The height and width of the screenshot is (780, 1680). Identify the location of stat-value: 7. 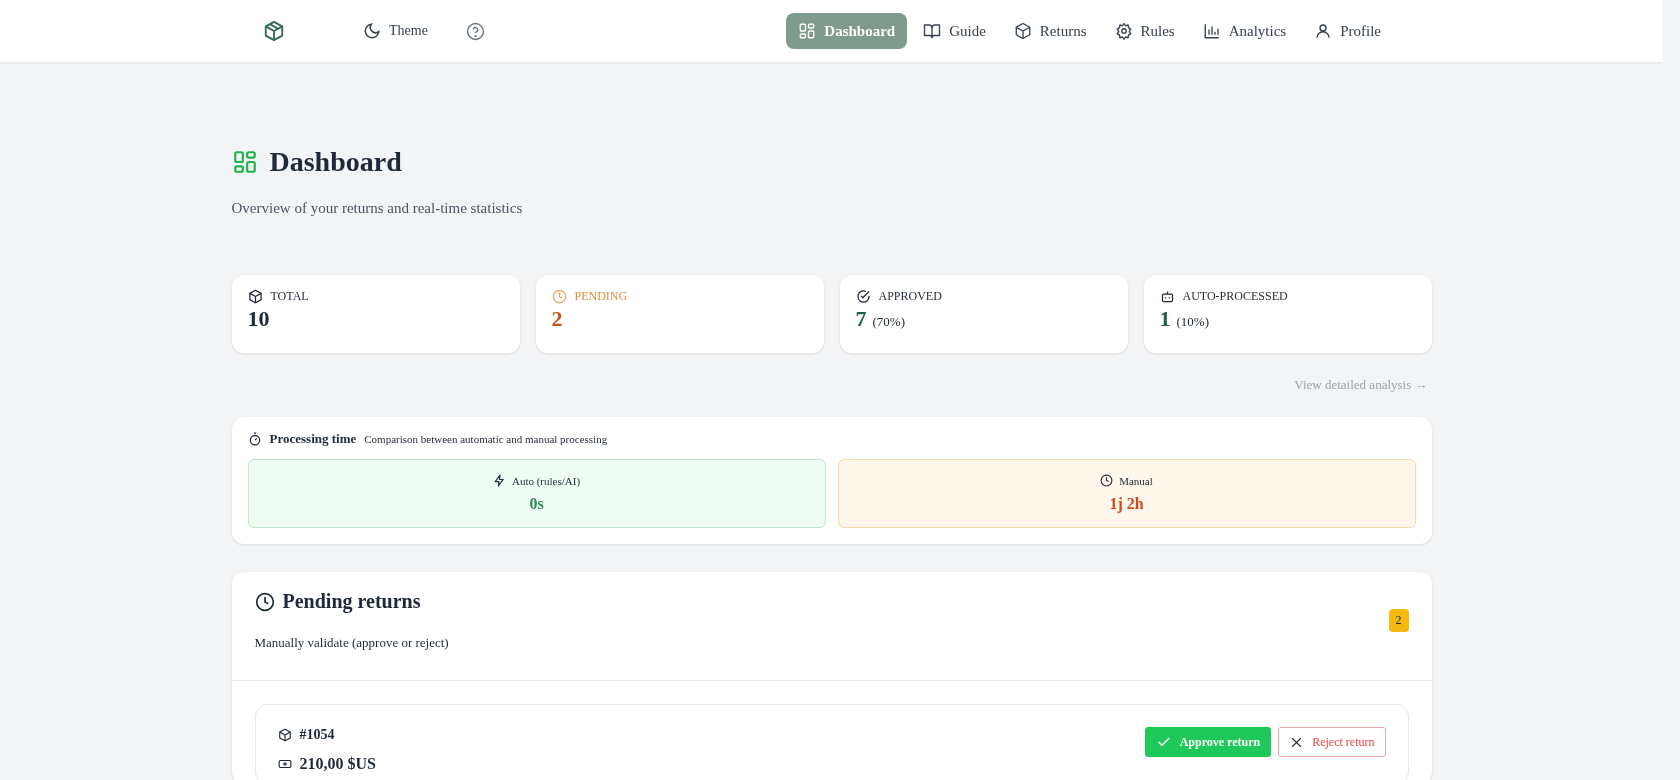
(861, 319).